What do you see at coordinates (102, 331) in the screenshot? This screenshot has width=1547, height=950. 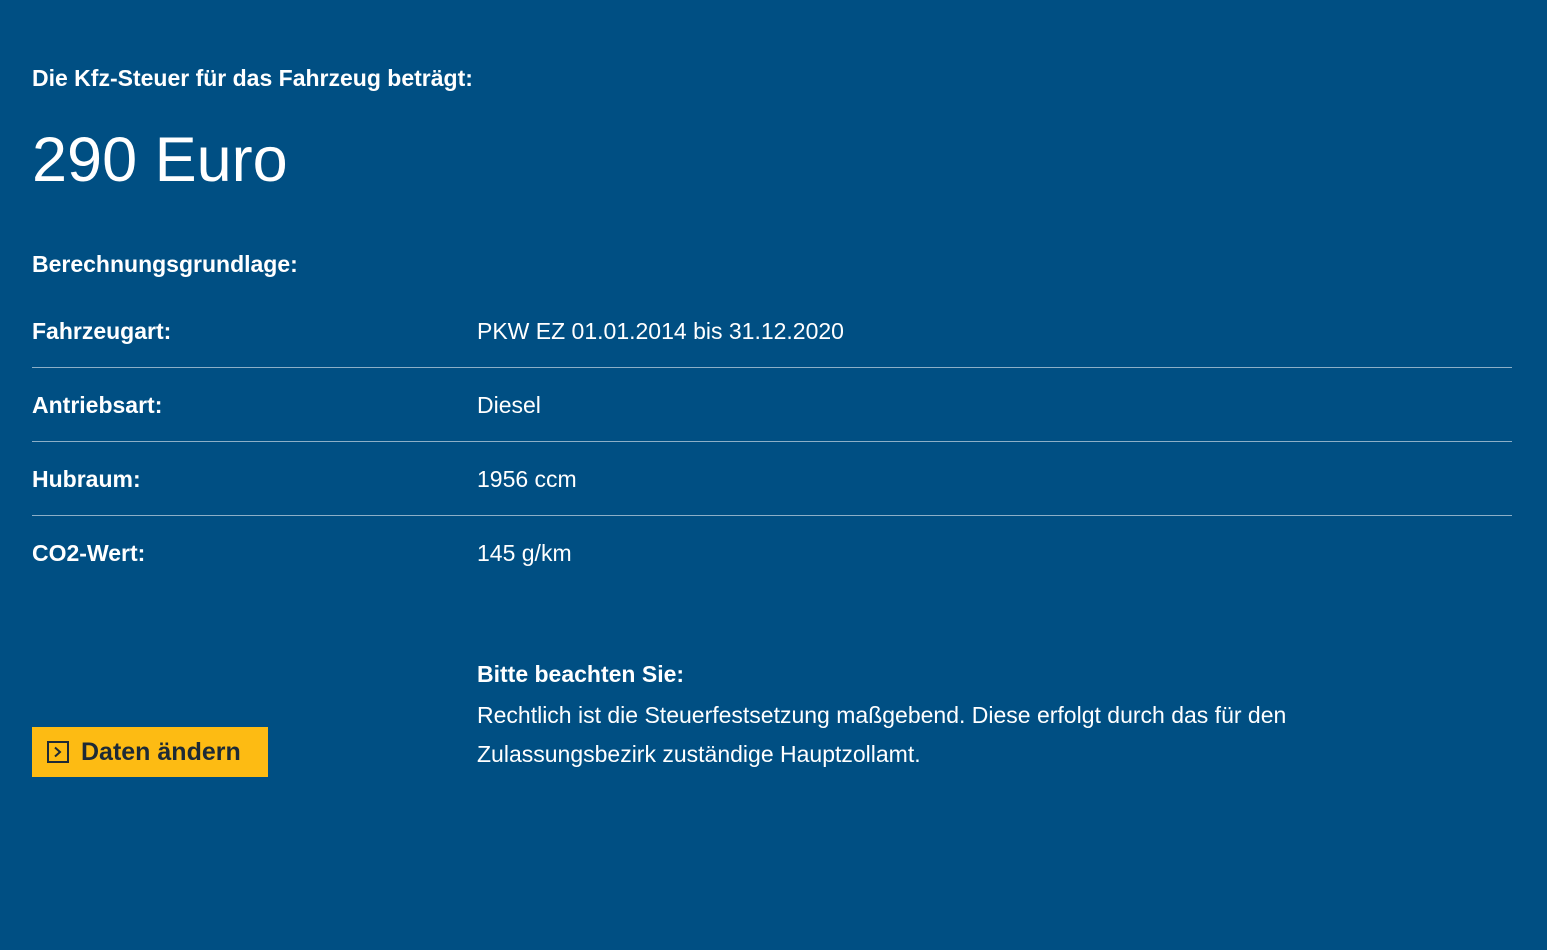 I see `detail-label: Fahrzeugart:` at bounding box center [102, 331].